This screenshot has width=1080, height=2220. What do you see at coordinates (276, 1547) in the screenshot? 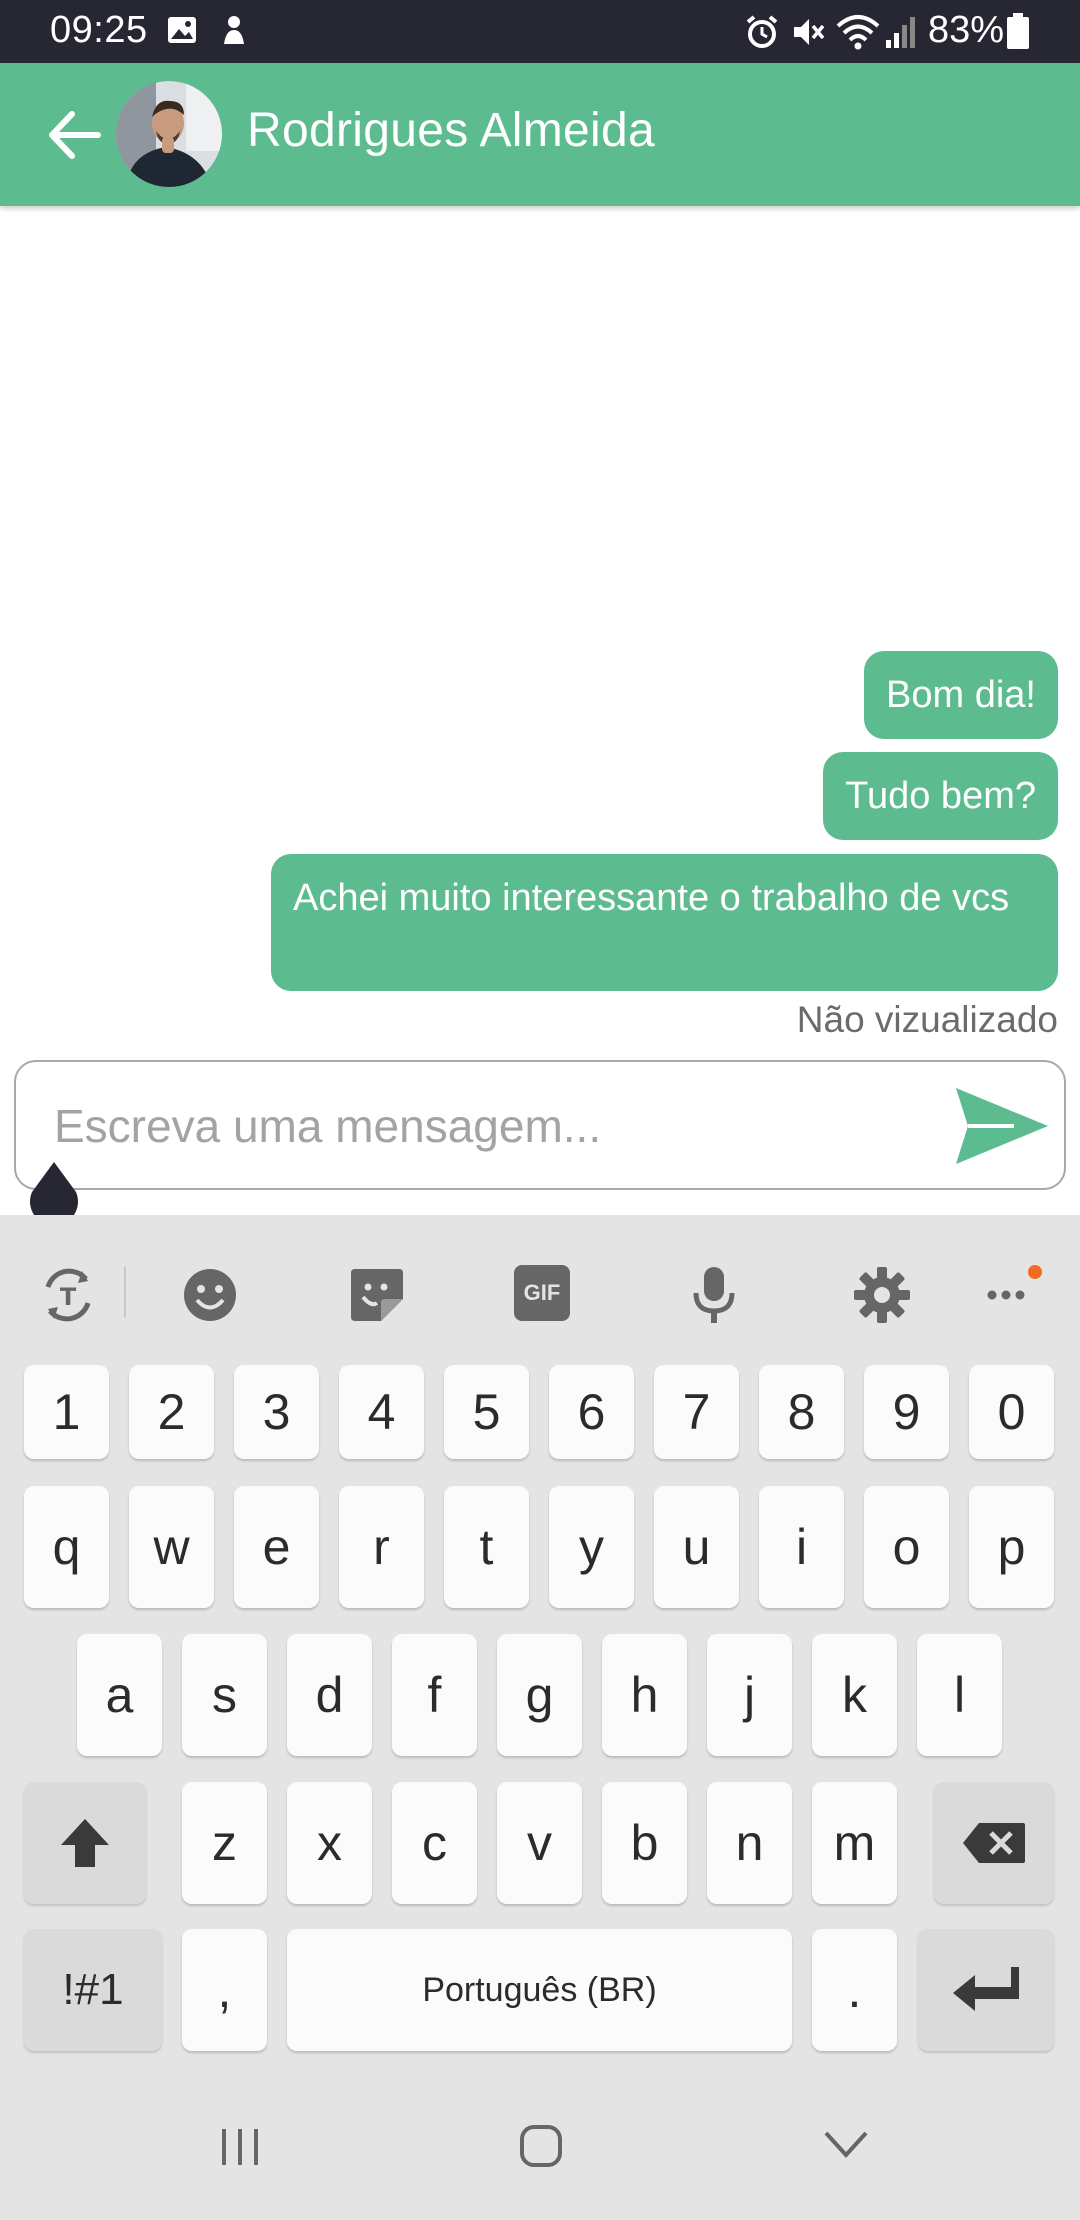
I see `key-e: e` at bounding box center [276, 1547].